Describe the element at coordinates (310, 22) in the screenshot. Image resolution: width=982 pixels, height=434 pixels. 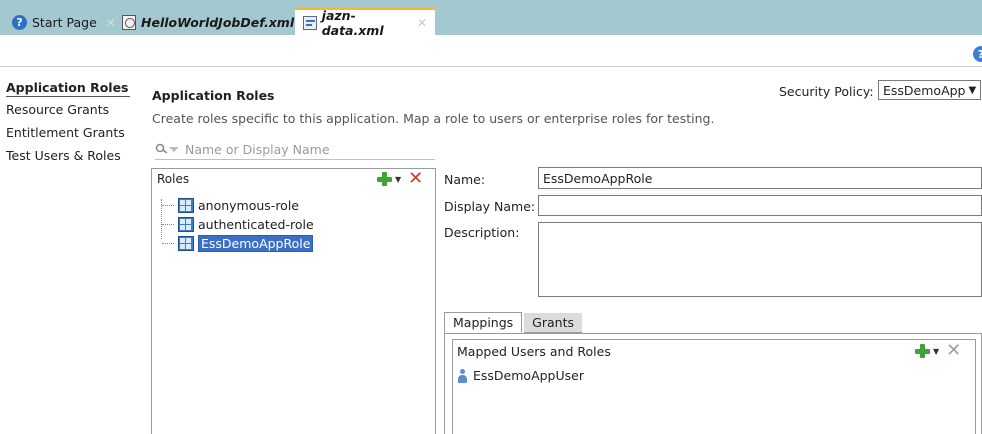
I see `policy-file-icon` at that location.